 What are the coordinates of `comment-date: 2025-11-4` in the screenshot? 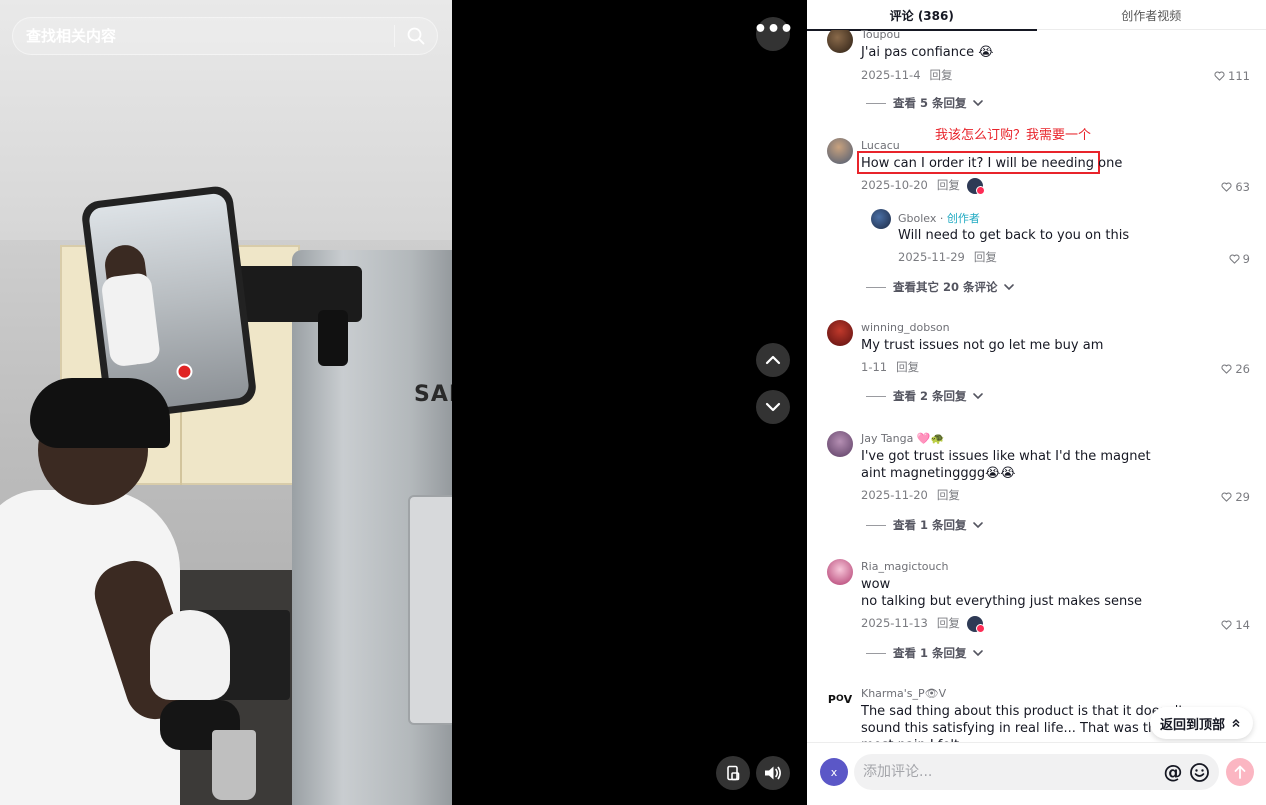 It's located at (891, 75).